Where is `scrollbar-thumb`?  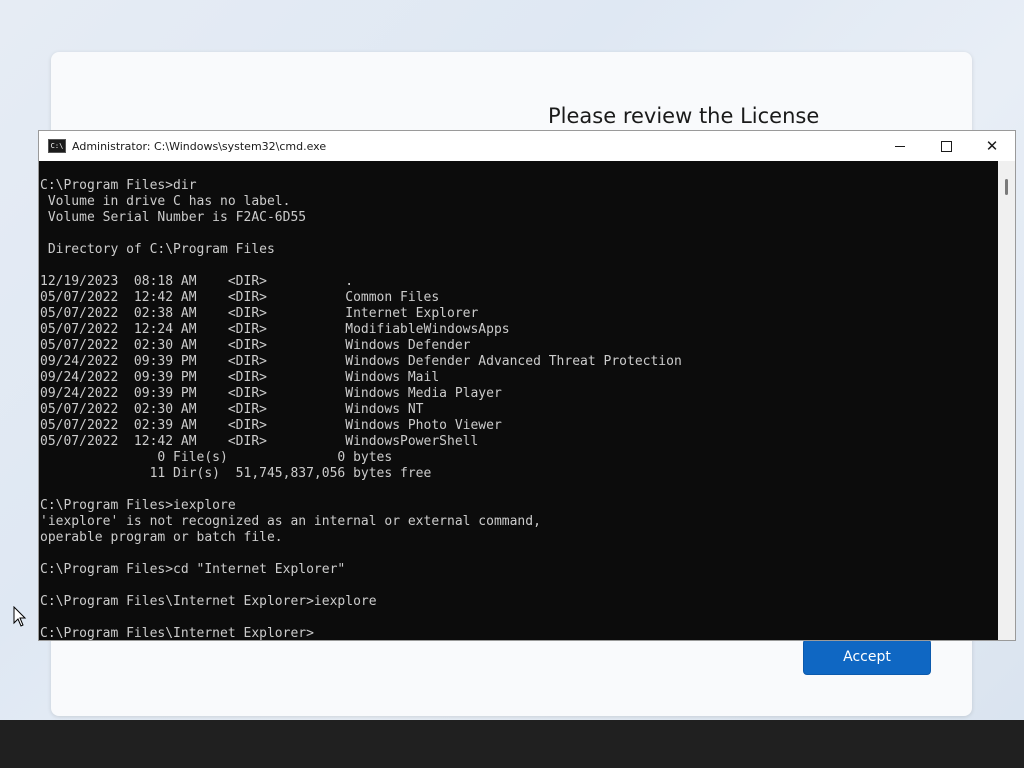 scrollbar-thumb is located at coordinates (1006, 187).